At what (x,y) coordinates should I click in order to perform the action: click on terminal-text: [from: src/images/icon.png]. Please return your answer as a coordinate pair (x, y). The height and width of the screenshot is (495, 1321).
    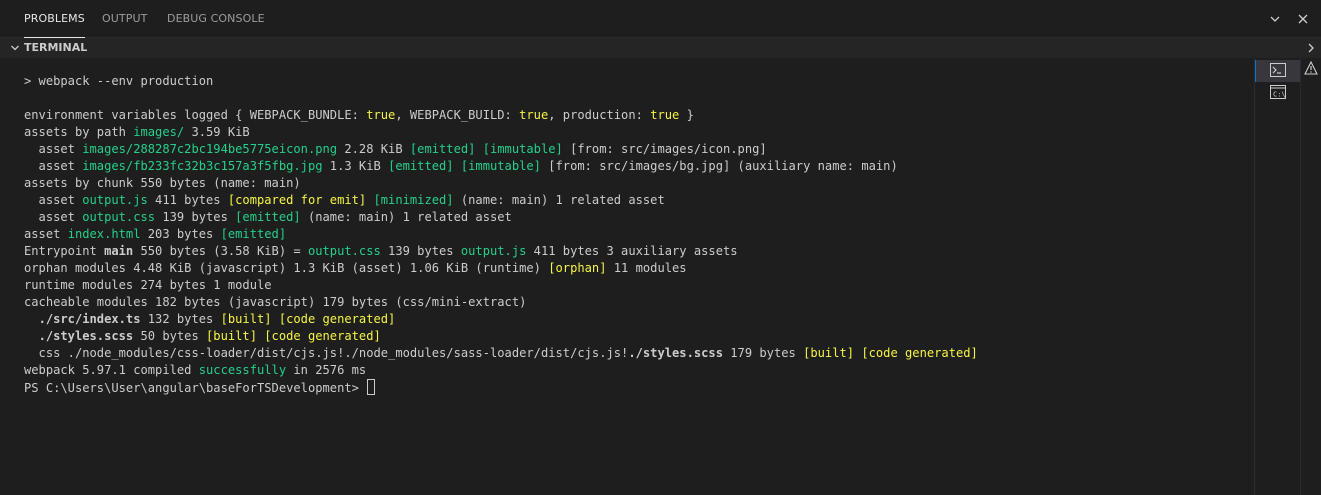
    Looking at the image, I should click on (664, 149).